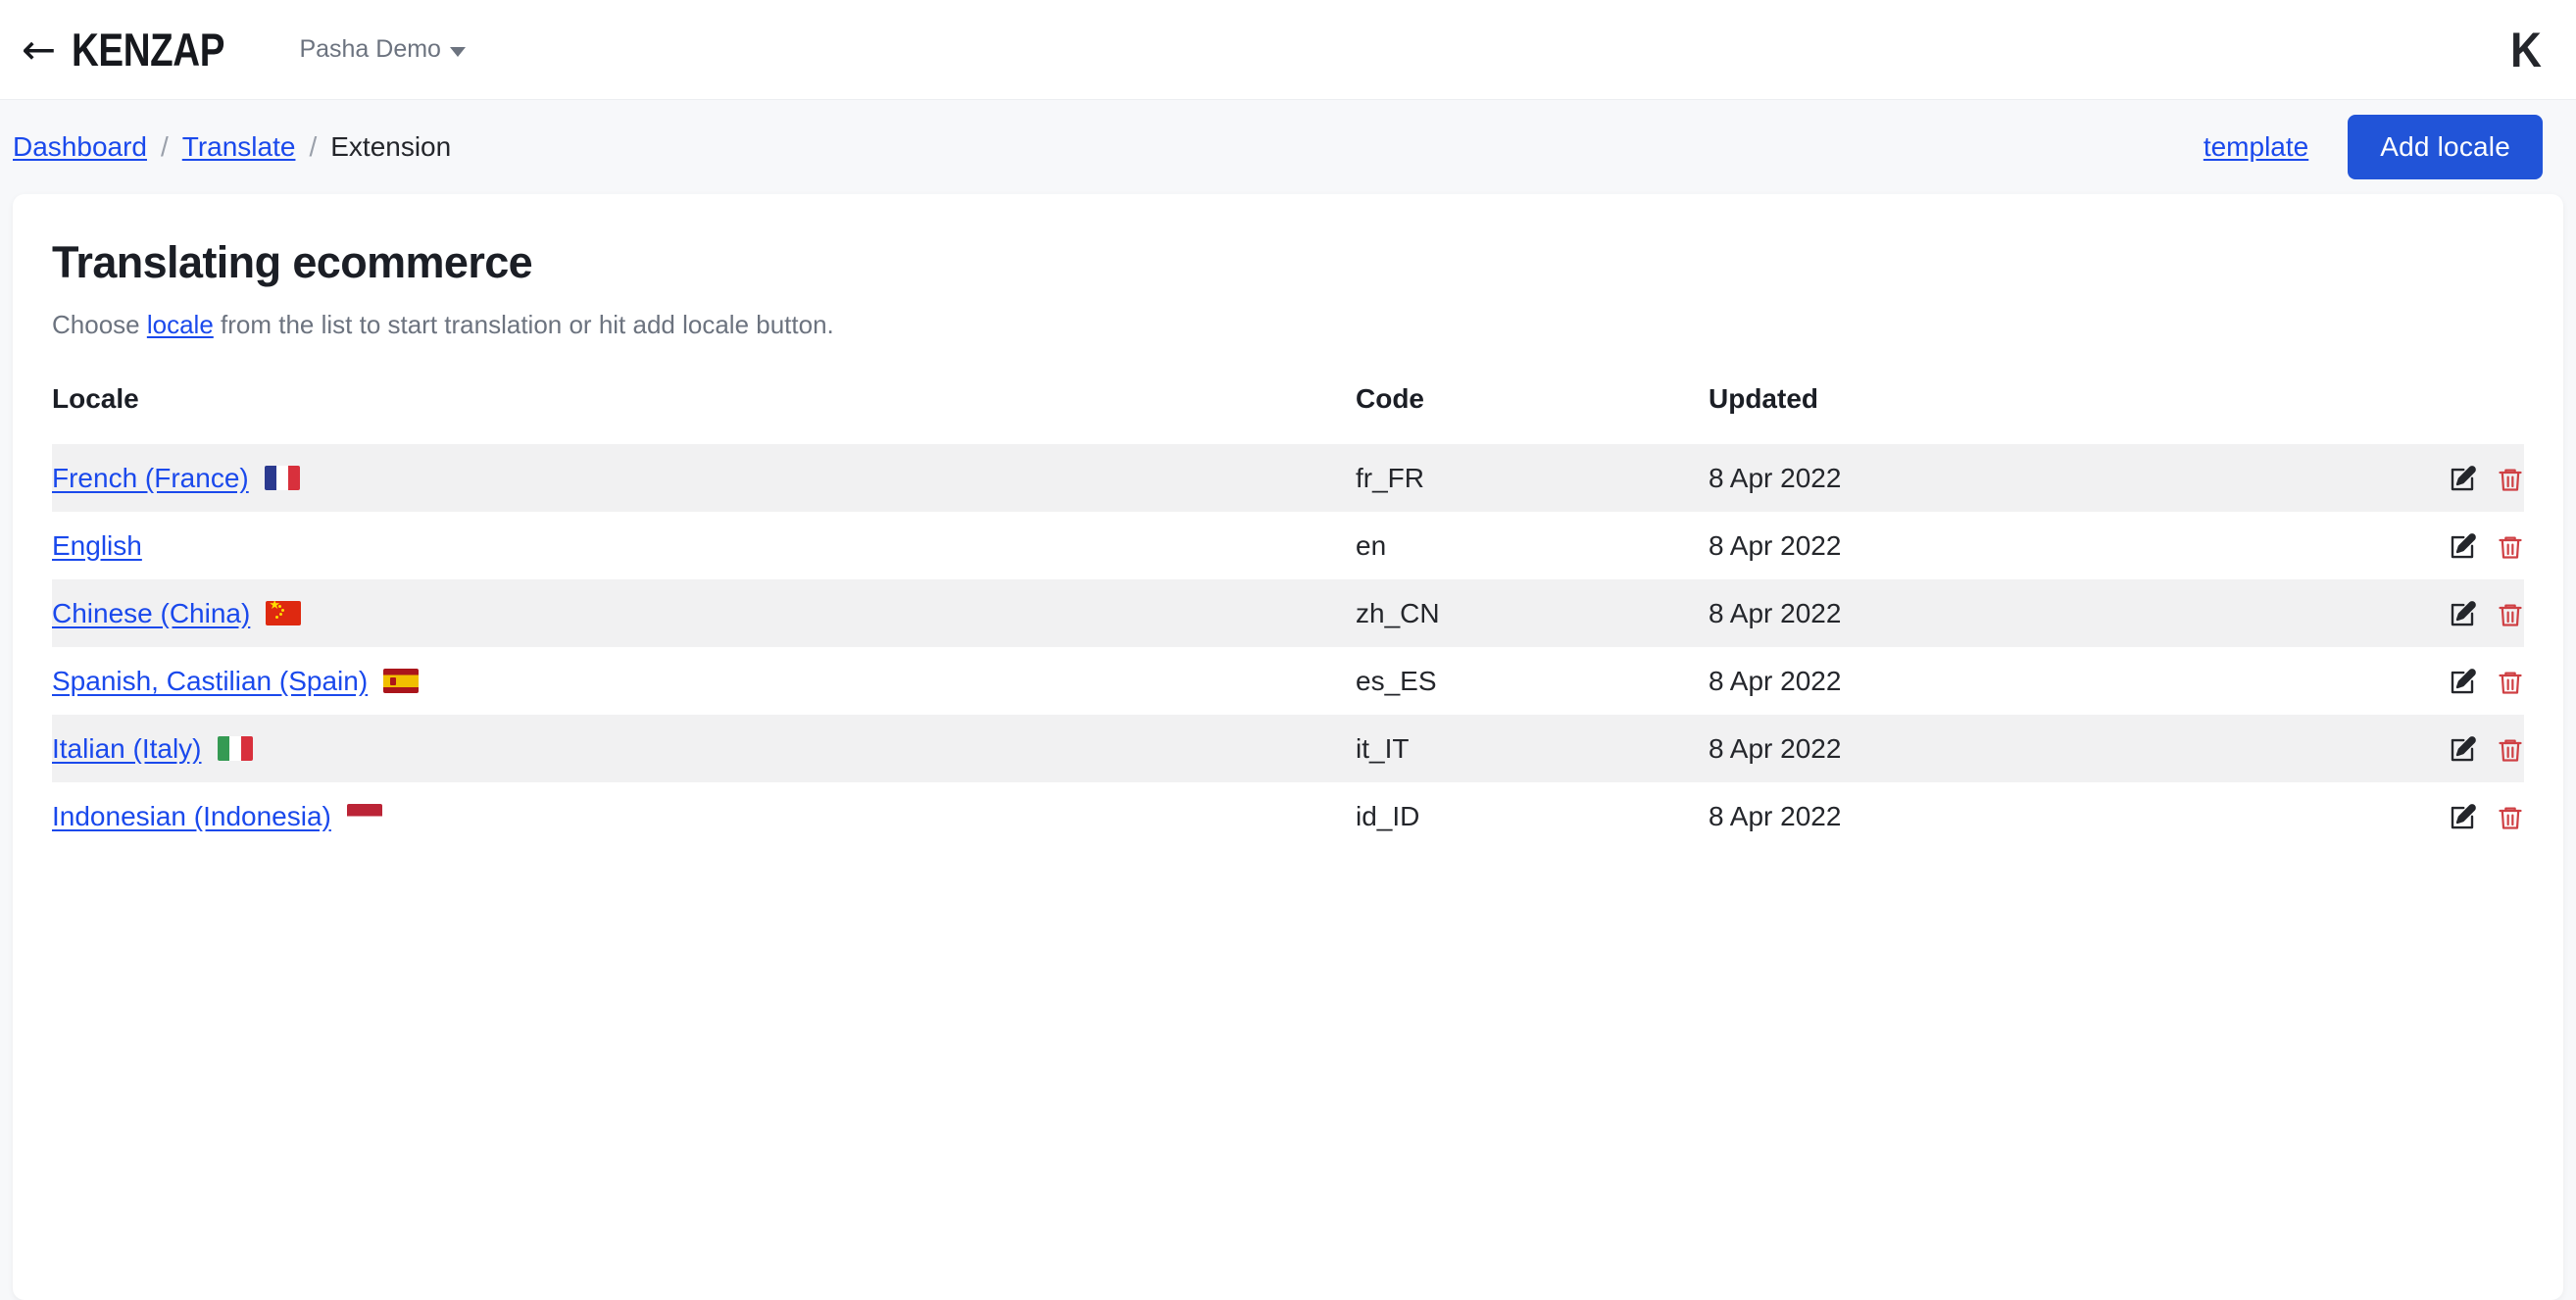 The width and height of the screenshot is (2576, 1300). Describe the element at coordinates (1288, 50) in the screenshot. I see `top-header-bar: ← KENZAP Pasha Demo K` at that location.